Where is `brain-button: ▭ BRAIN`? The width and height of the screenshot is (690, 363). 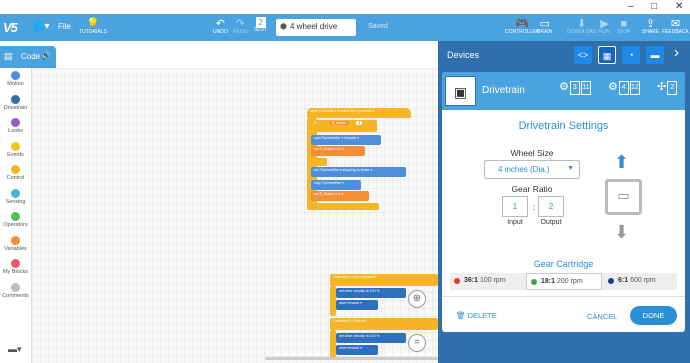 brain-button: ▭ BRAIN is located at coordinates (544, 24).